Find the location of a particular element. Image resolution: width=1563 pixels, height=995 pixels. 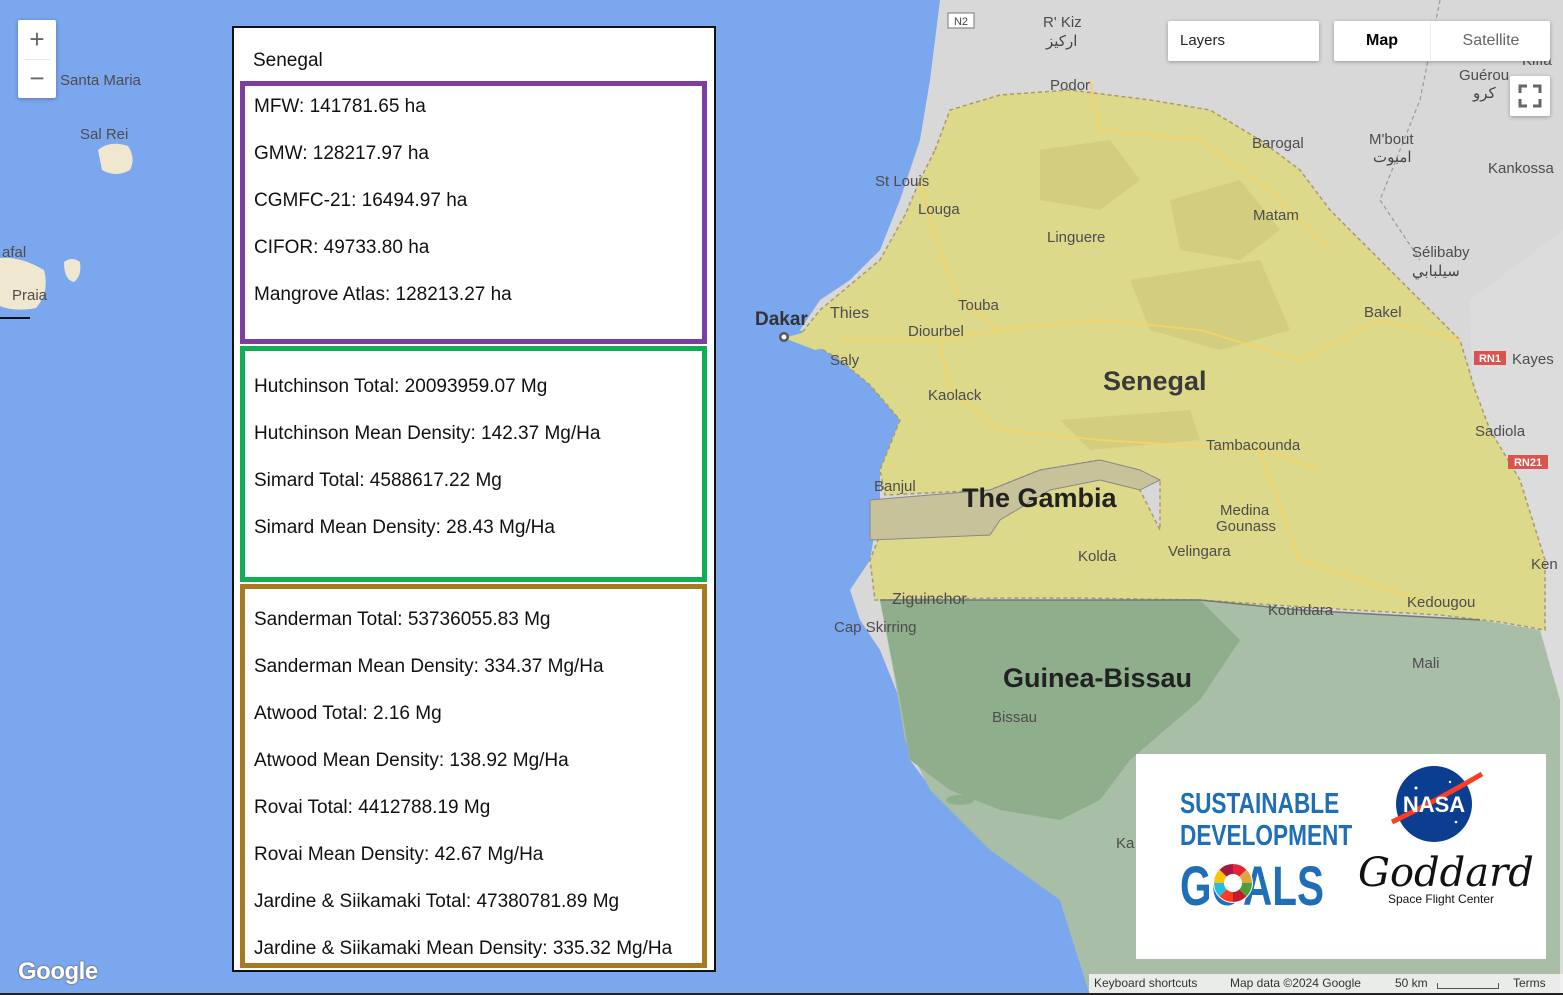

stat-row: MFW: 141781.65 ha is located at coordinates (340, 106).